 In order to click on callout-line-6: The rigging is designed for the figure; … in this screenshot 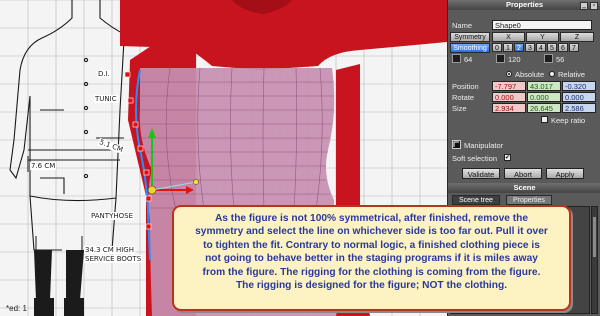, I will do `click(371, 286)`.